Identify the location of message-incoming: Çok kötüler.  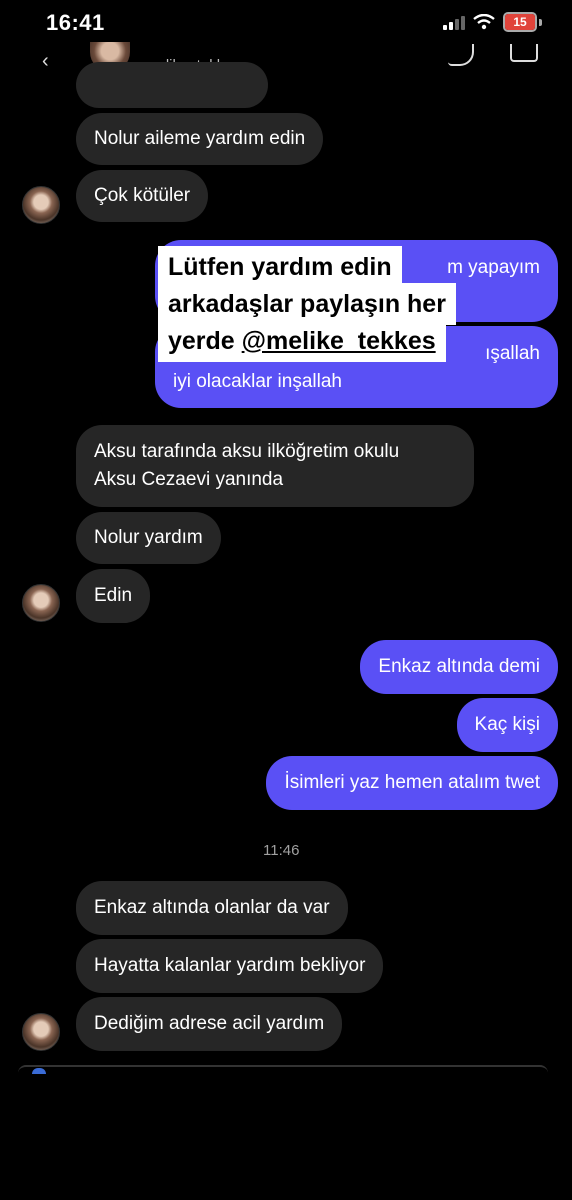
(142, 196).